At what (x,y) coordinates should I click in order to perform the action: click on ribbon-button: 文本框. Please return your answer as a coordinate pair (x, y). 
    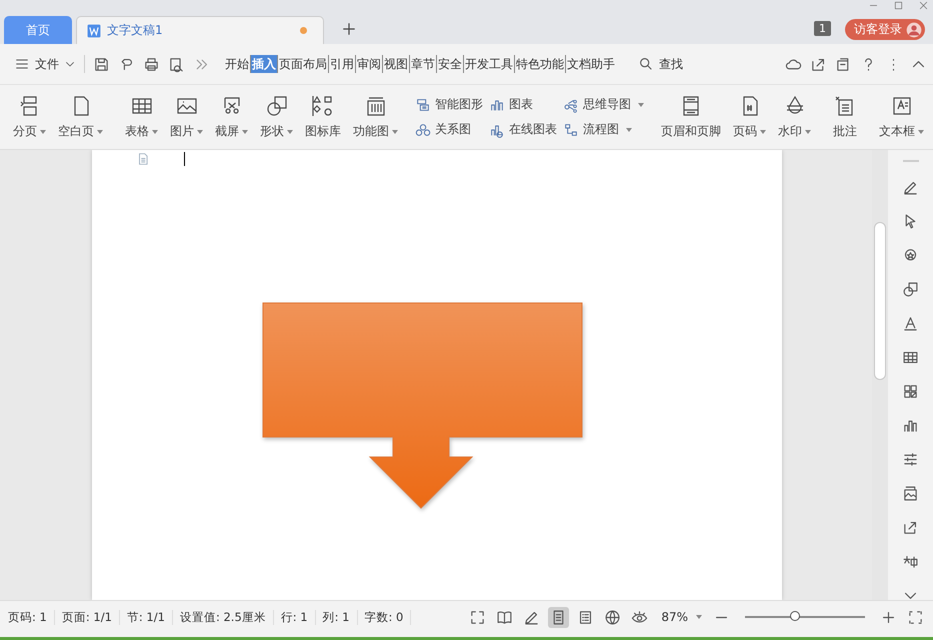
    Looking at the image, I should click on (901, 117).